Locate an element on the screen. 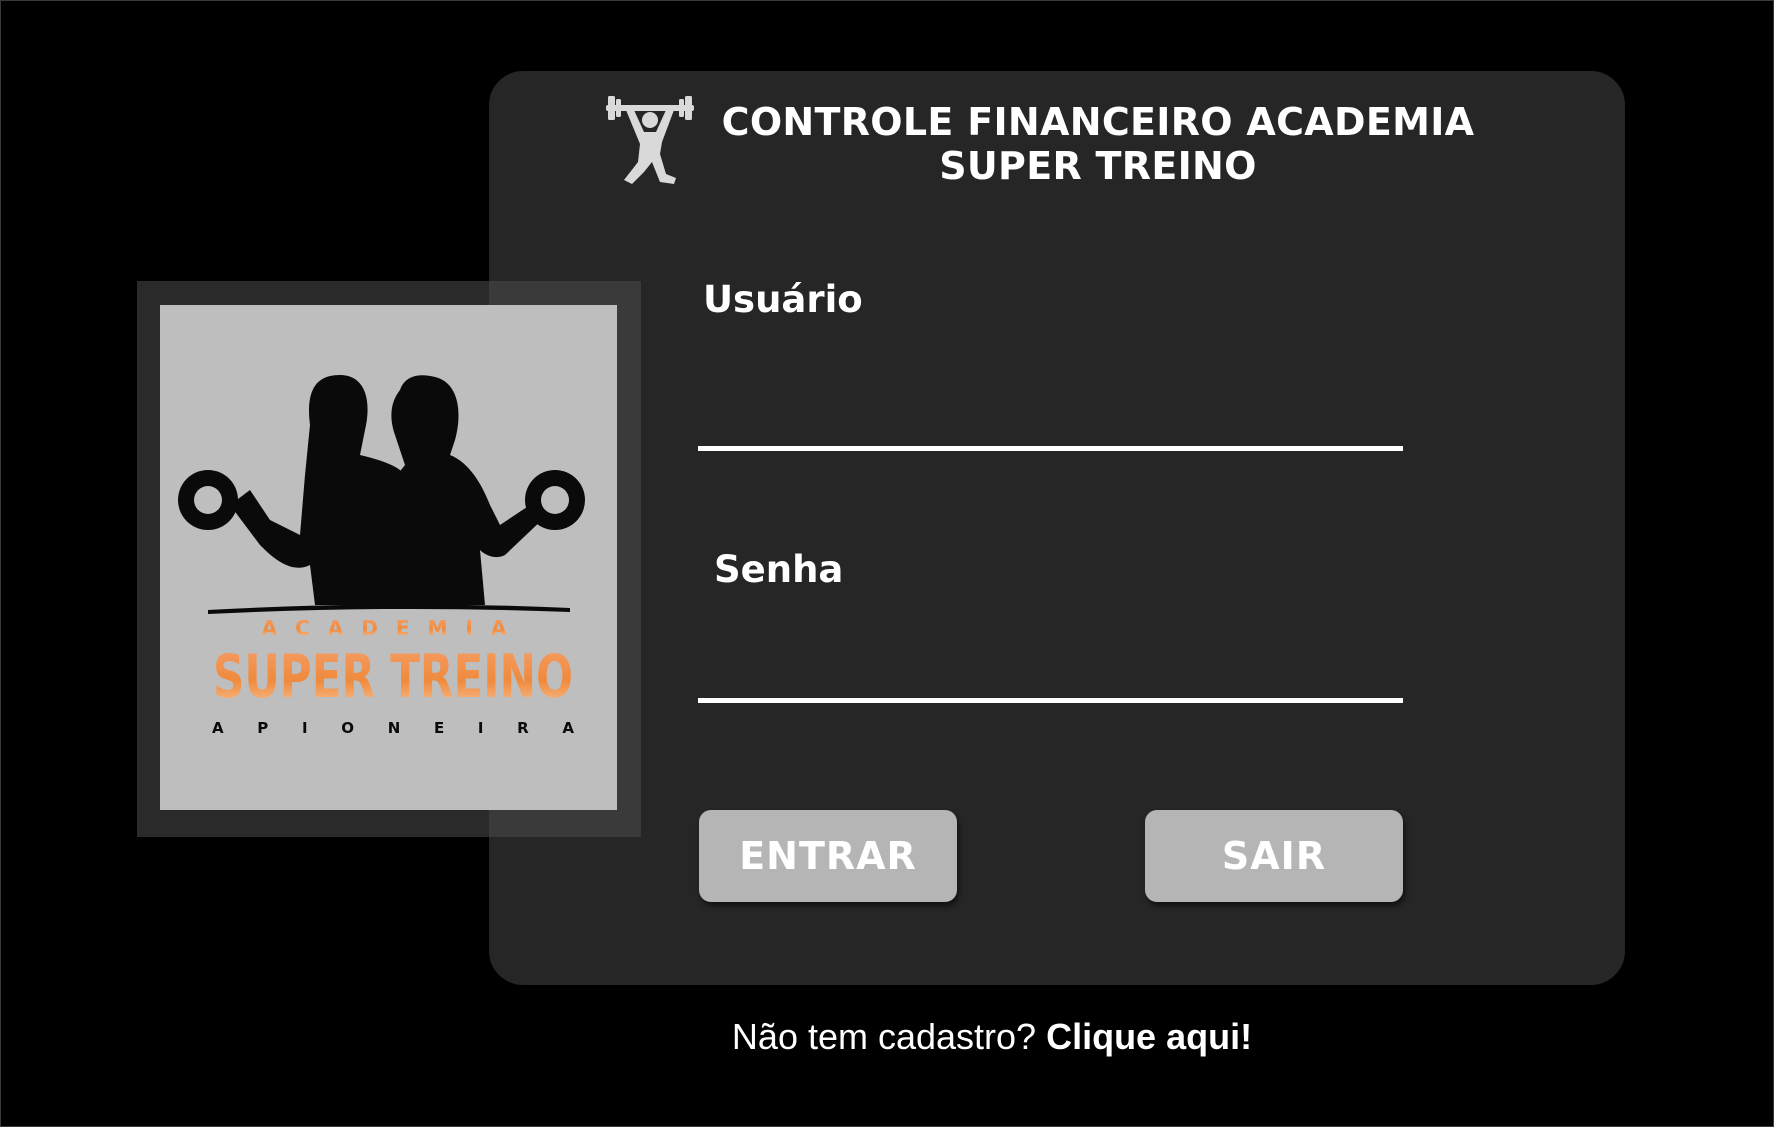 Image resolution: width=1774 pixels, height=1127 pixels. signup-prompt: Não tem cadastro? Clique aqui! is located at coordinates (887, 1037).